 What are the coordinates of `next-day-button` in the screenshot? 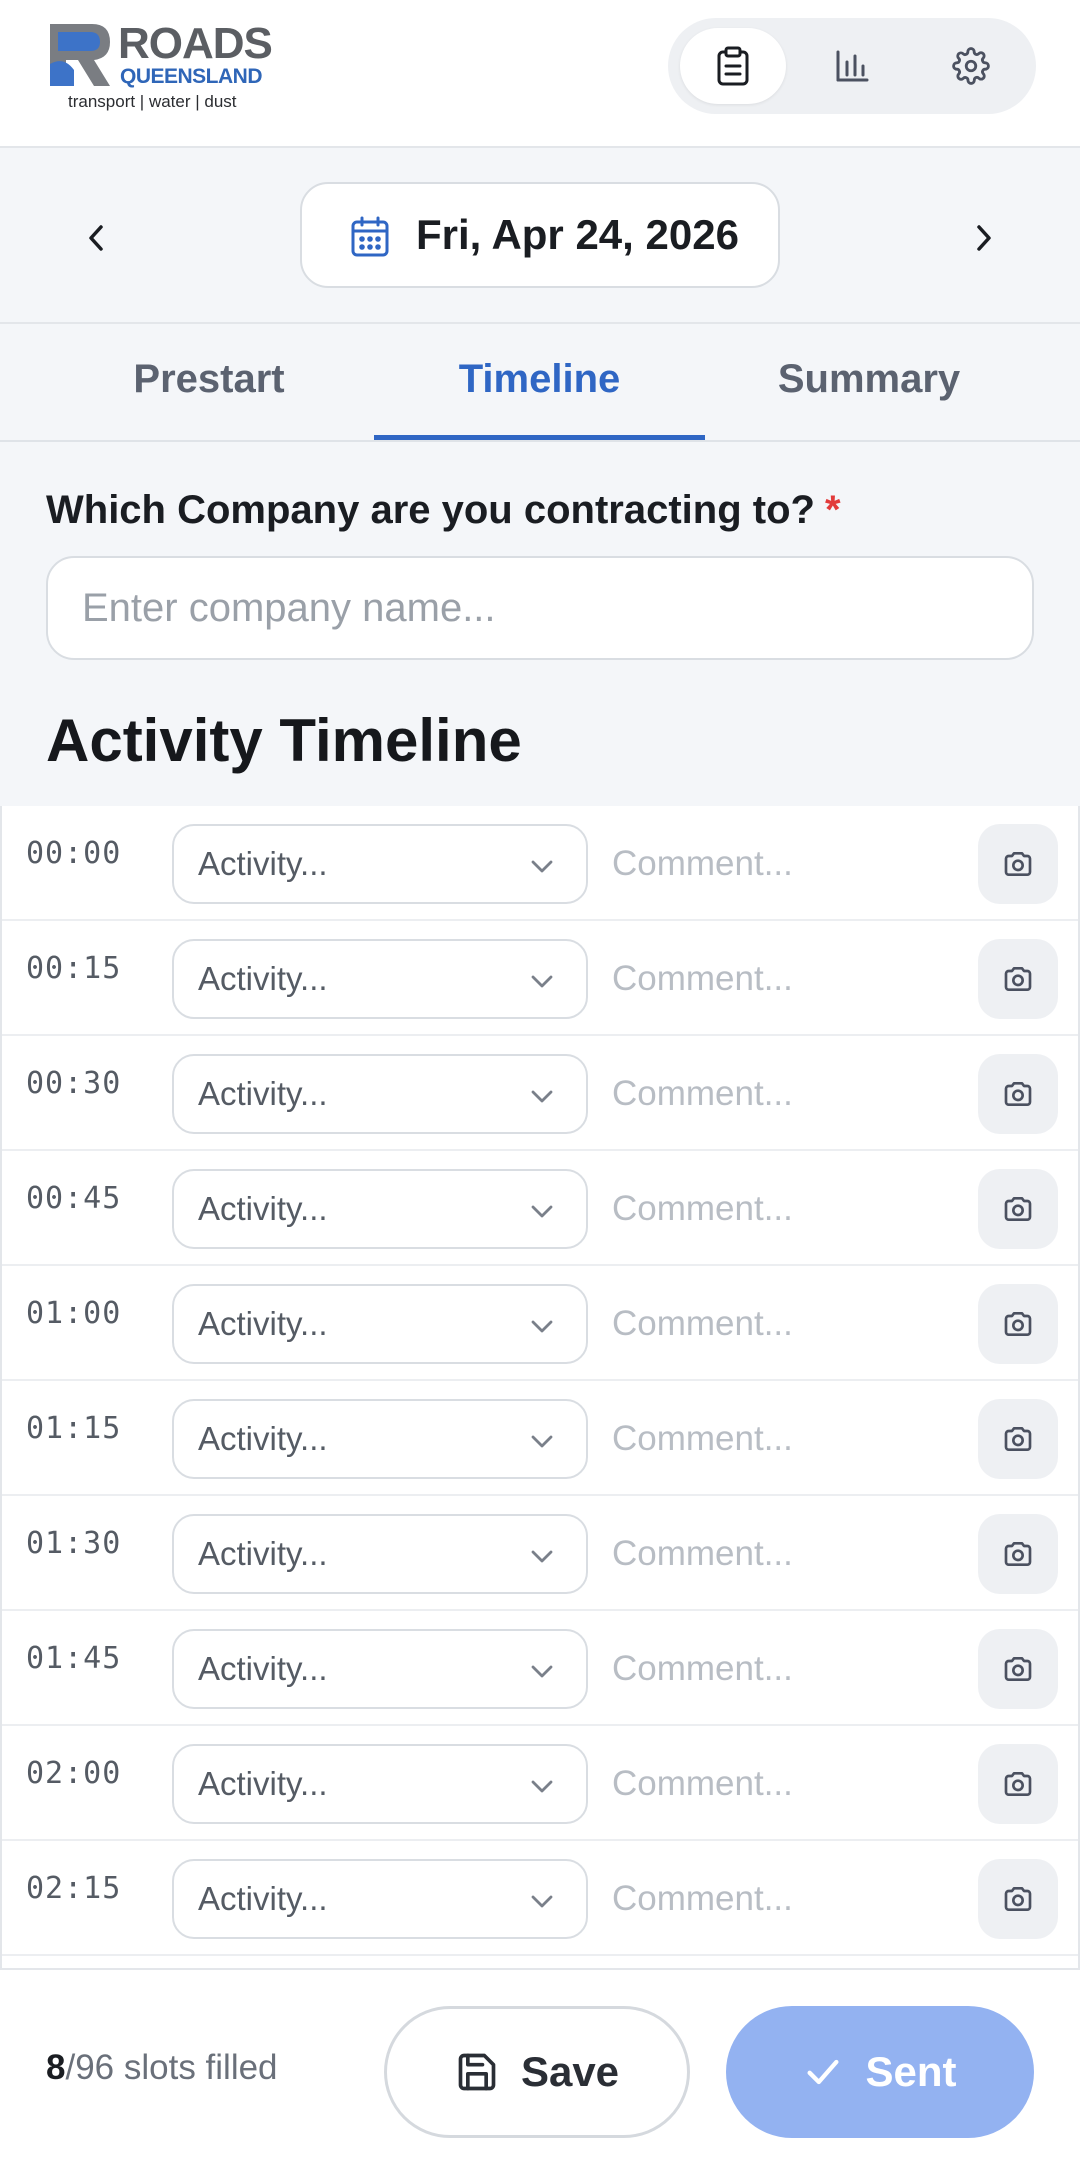 It's located at (984, 238).